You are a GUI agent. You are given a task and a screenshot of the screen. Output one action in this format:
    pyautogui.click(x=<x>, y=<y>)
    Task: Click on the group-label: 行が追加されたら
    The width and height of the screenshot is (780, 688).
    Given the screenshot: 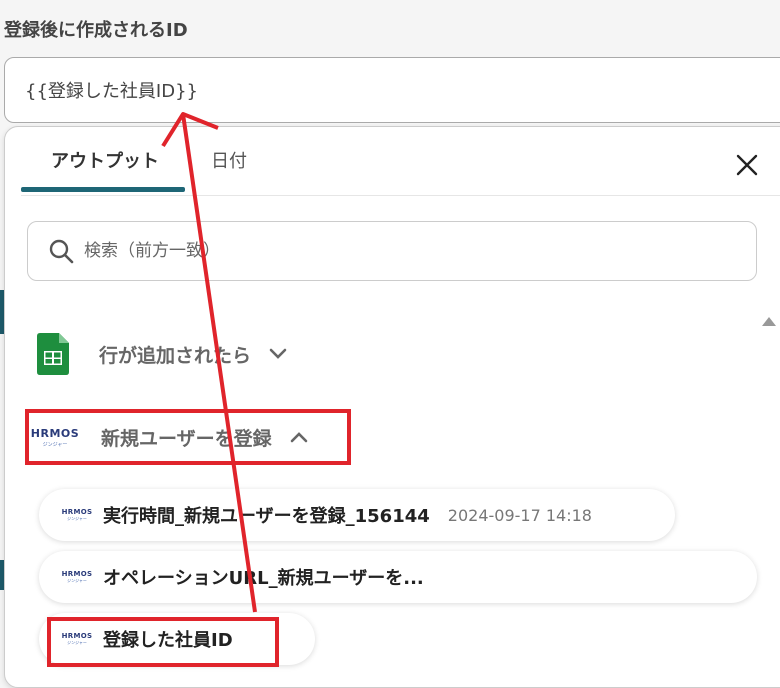 What is the action you would take?
    pyautogui.click(x=175, y=355)
    